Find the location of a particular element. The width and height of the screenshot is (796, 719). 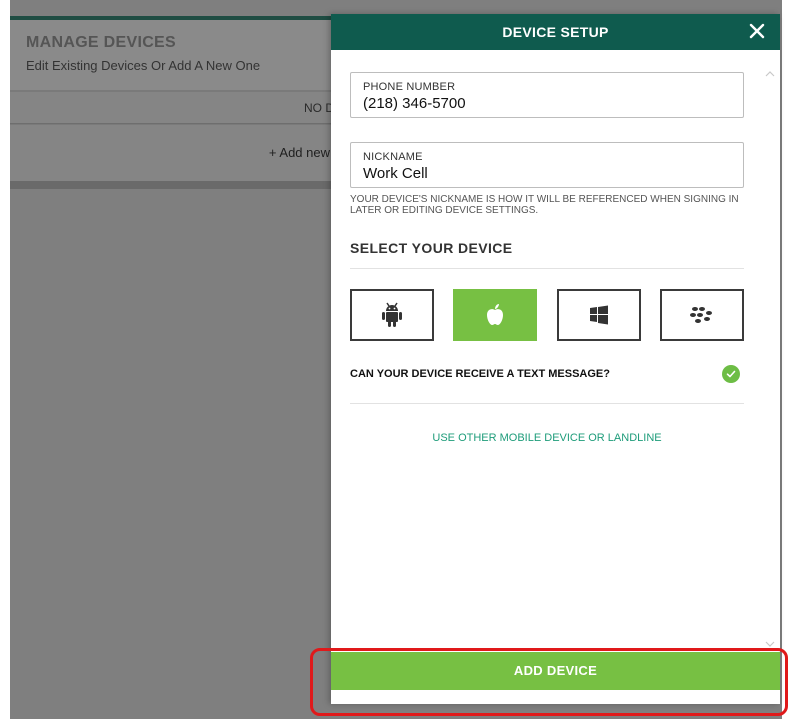

add-device-button: ADD DEVICE is located at coordinates (555, 671).